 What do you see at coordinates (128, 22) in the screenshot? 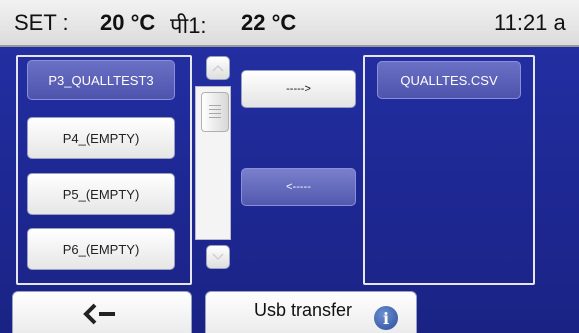
I see `set-temperature: 20 °C` at bounding box center [128, 22].